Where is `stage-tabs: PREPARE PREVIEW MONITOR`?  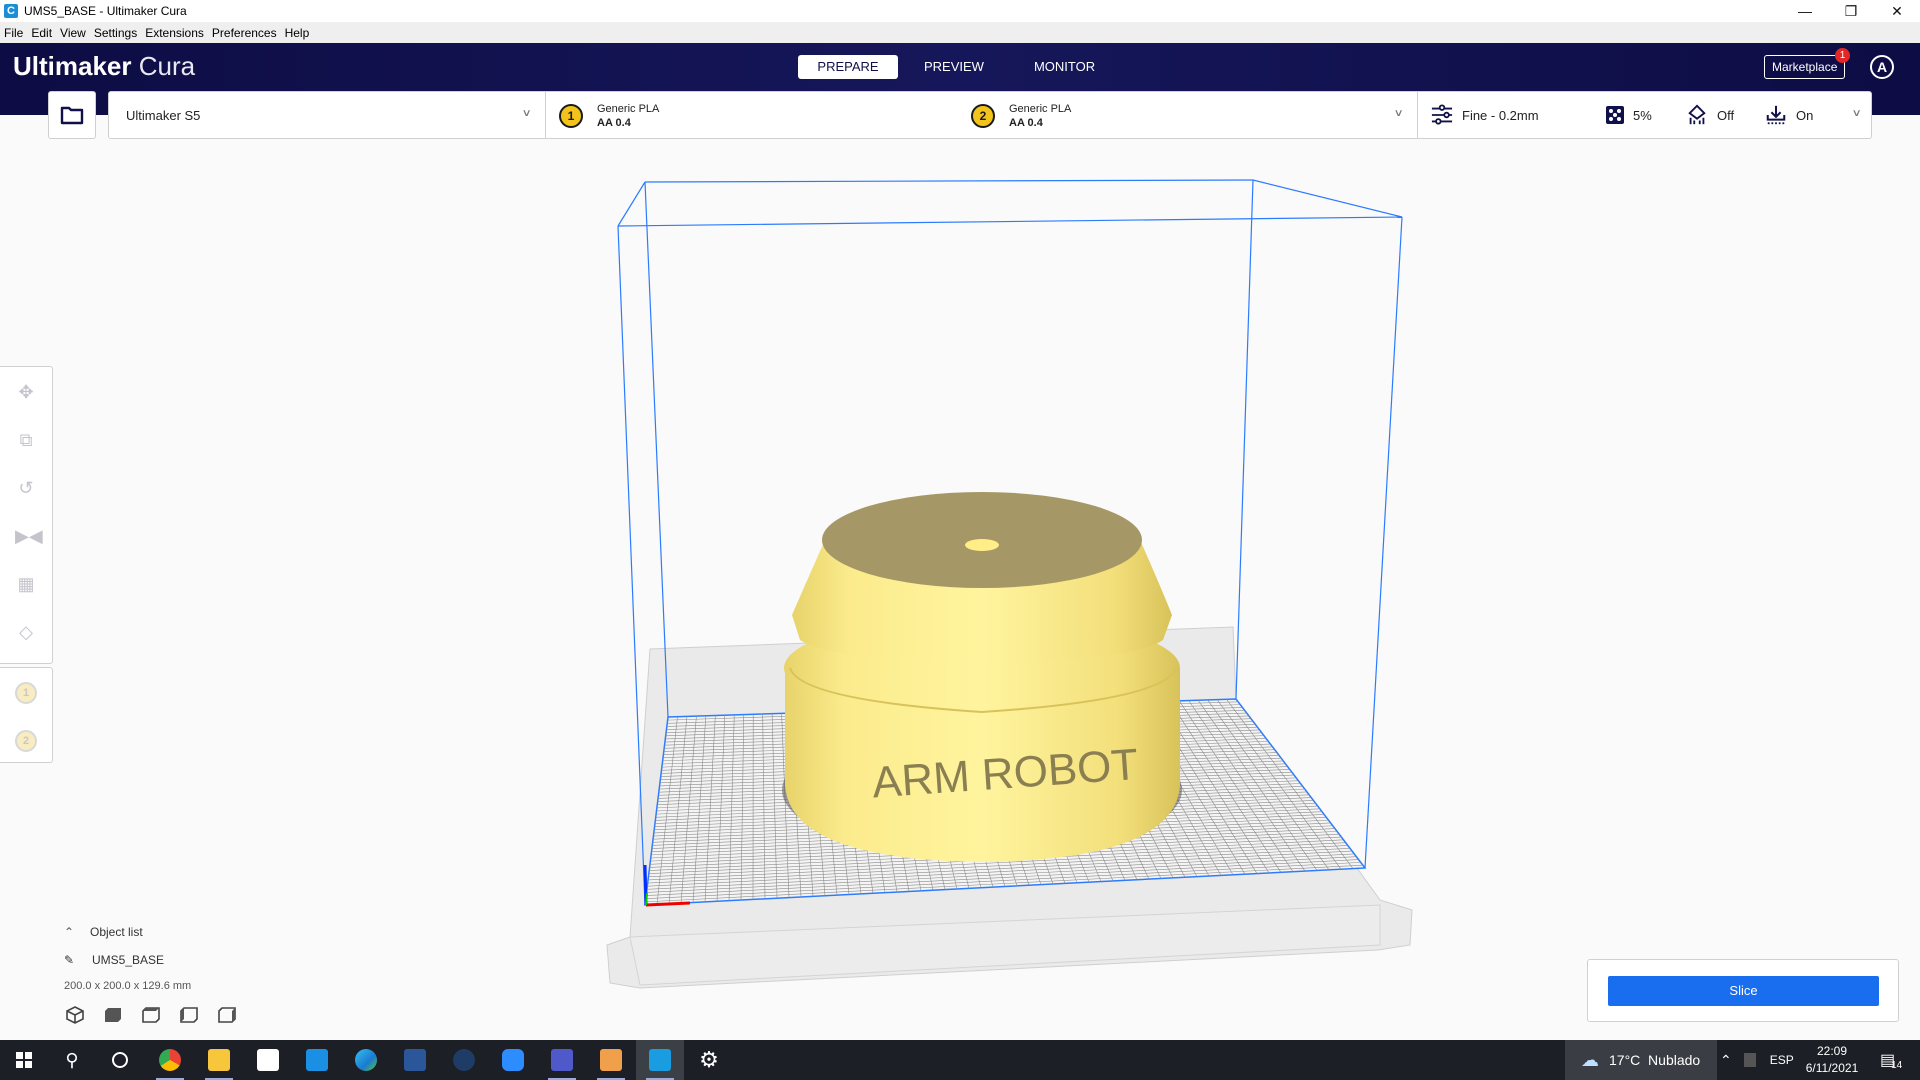 stage-tabs: PREPARE PREVIEW MONITOR is located at coordinates (959, 67).